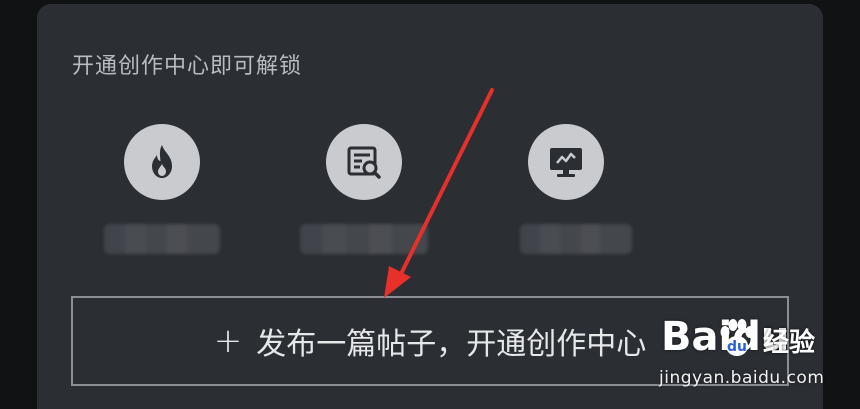  I want to click on monitor-chart-icon, so click(566, 162).